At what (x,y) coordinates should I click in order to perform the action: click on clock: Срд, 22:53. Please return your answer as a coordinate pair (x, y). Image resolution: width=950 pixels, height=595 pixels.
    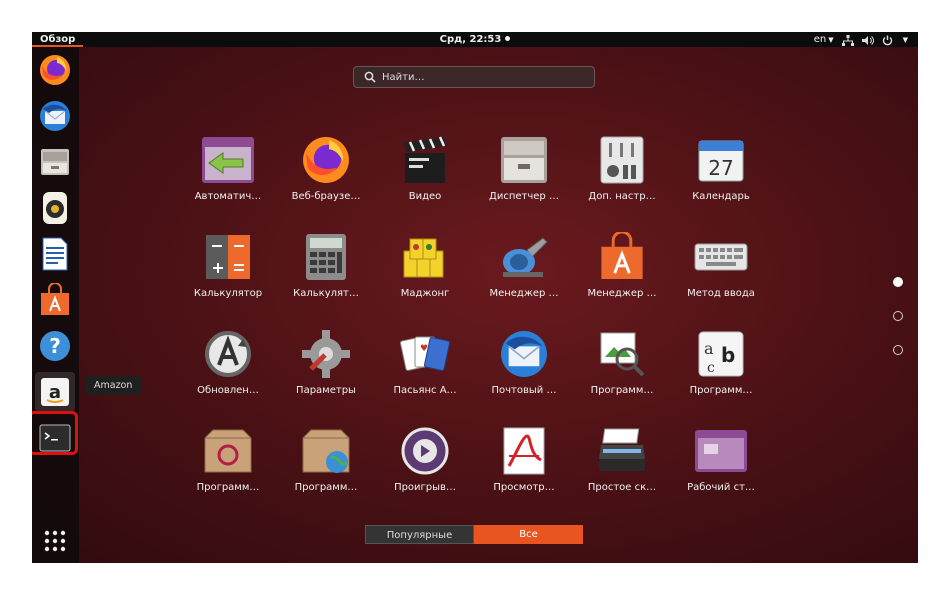
    Looking at the image, I should click on (475, 39).